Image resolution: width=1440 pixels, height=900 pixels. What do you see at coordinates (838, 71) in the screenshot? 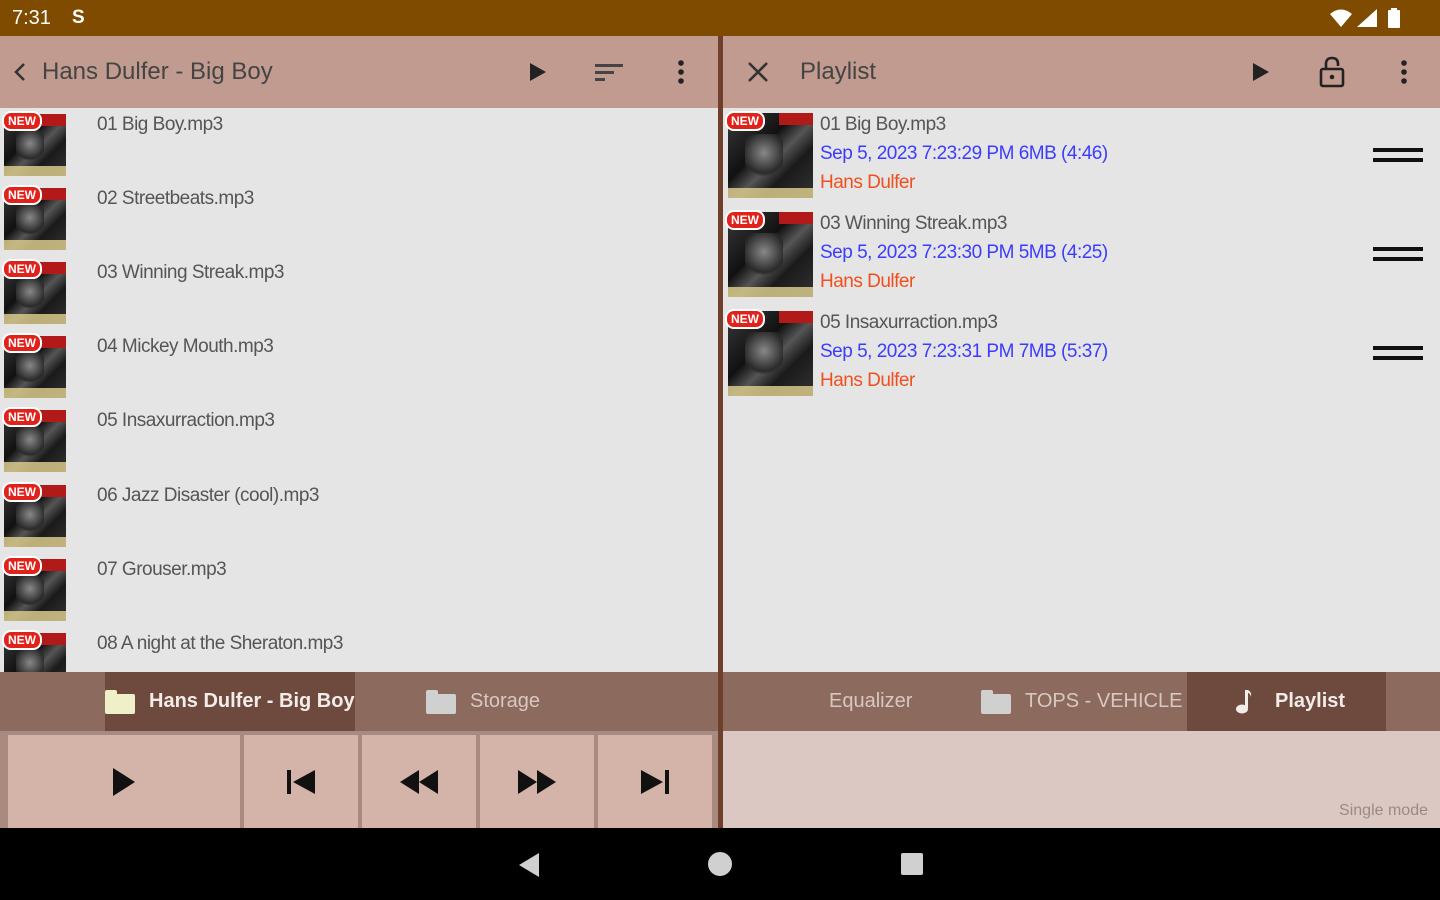
I see `playlist-title: Playlist` at bounding box center [838, 71].